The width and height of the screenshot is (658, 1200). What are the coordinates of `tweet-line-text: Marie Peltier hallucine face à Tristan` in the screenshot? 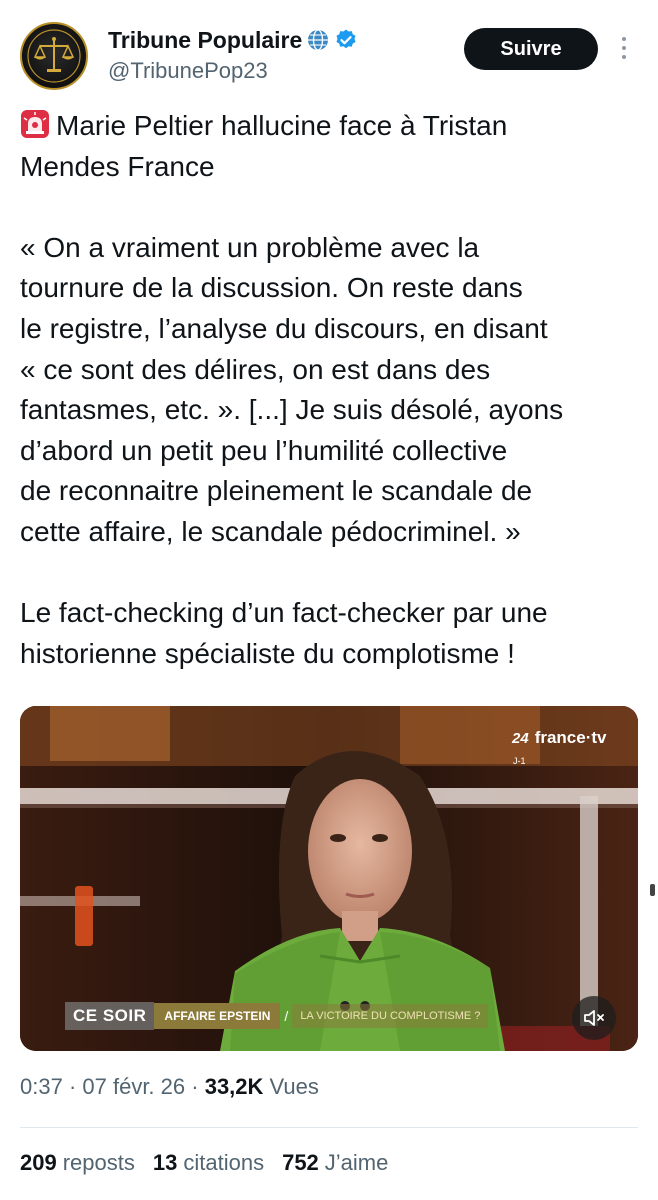 It's located at (282, 125).